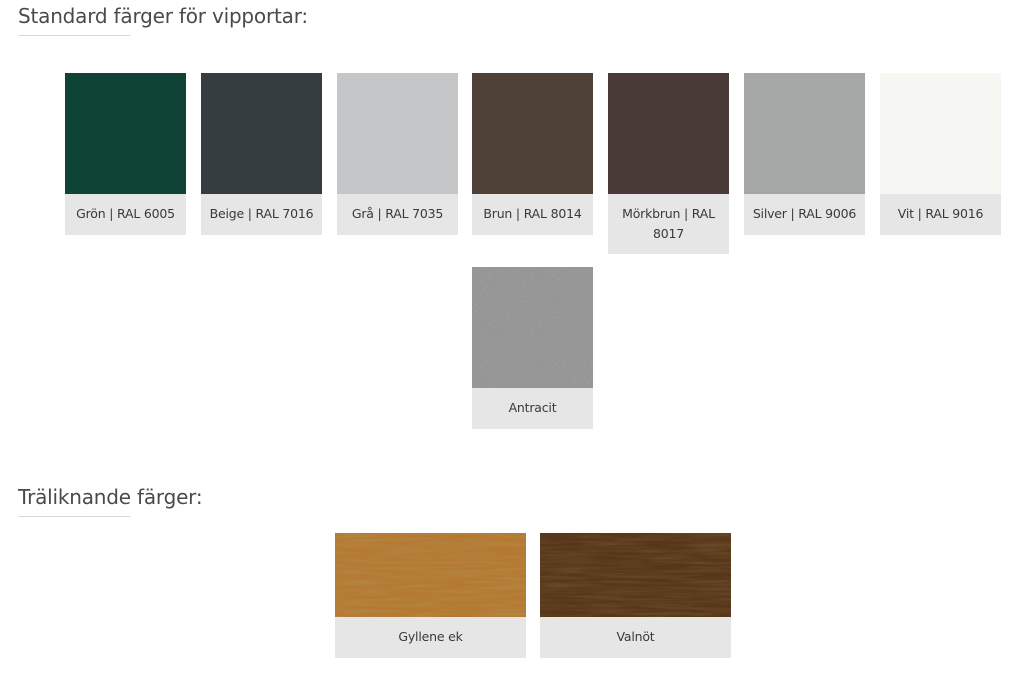 This screenshot has height=675, width=1023. What do you see at coordinates (635, 637) in the screenshot?
I see `wood-label: Valnöt` at bounding box center [635, 637].